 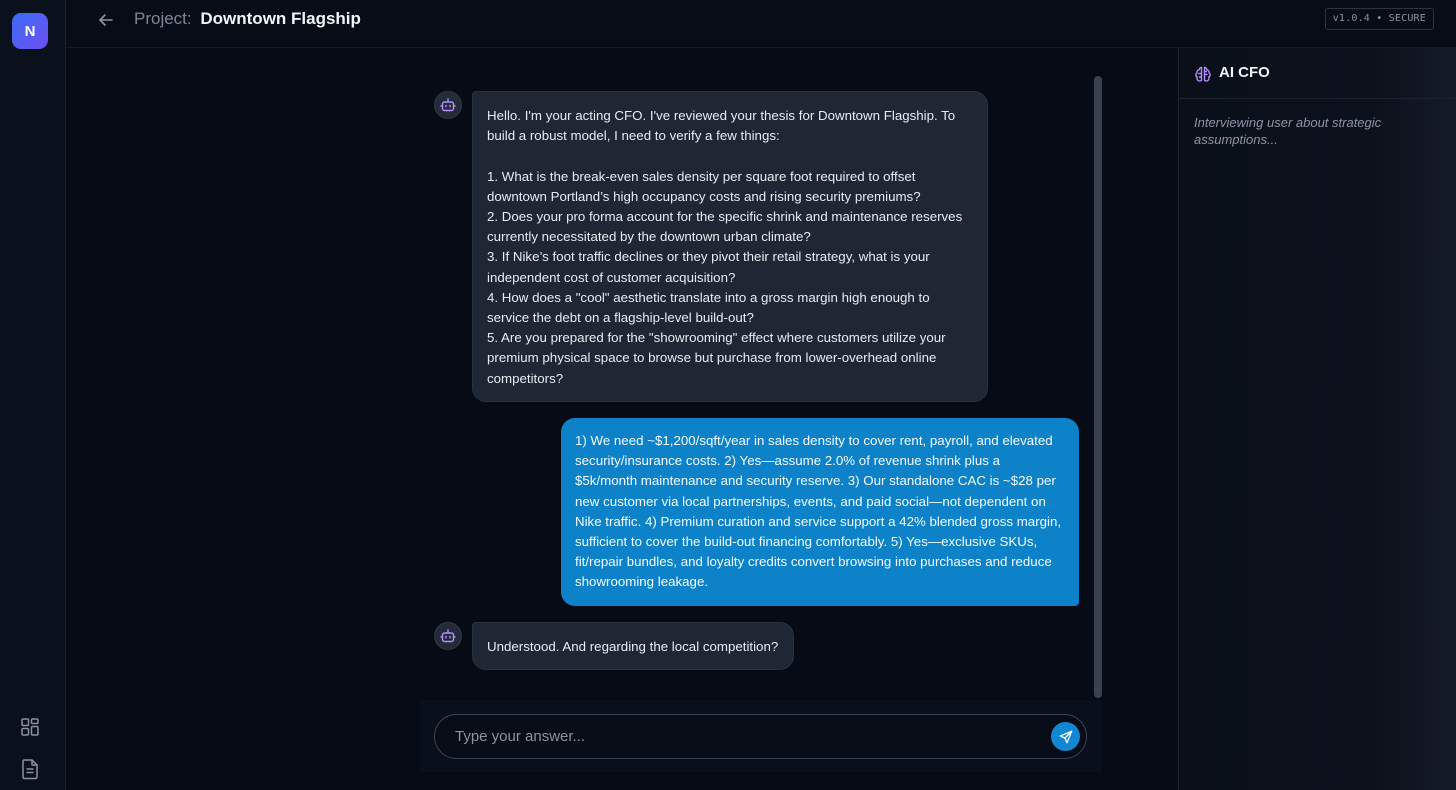 I want to click on left-rail: N, so click(x=33, y=395).